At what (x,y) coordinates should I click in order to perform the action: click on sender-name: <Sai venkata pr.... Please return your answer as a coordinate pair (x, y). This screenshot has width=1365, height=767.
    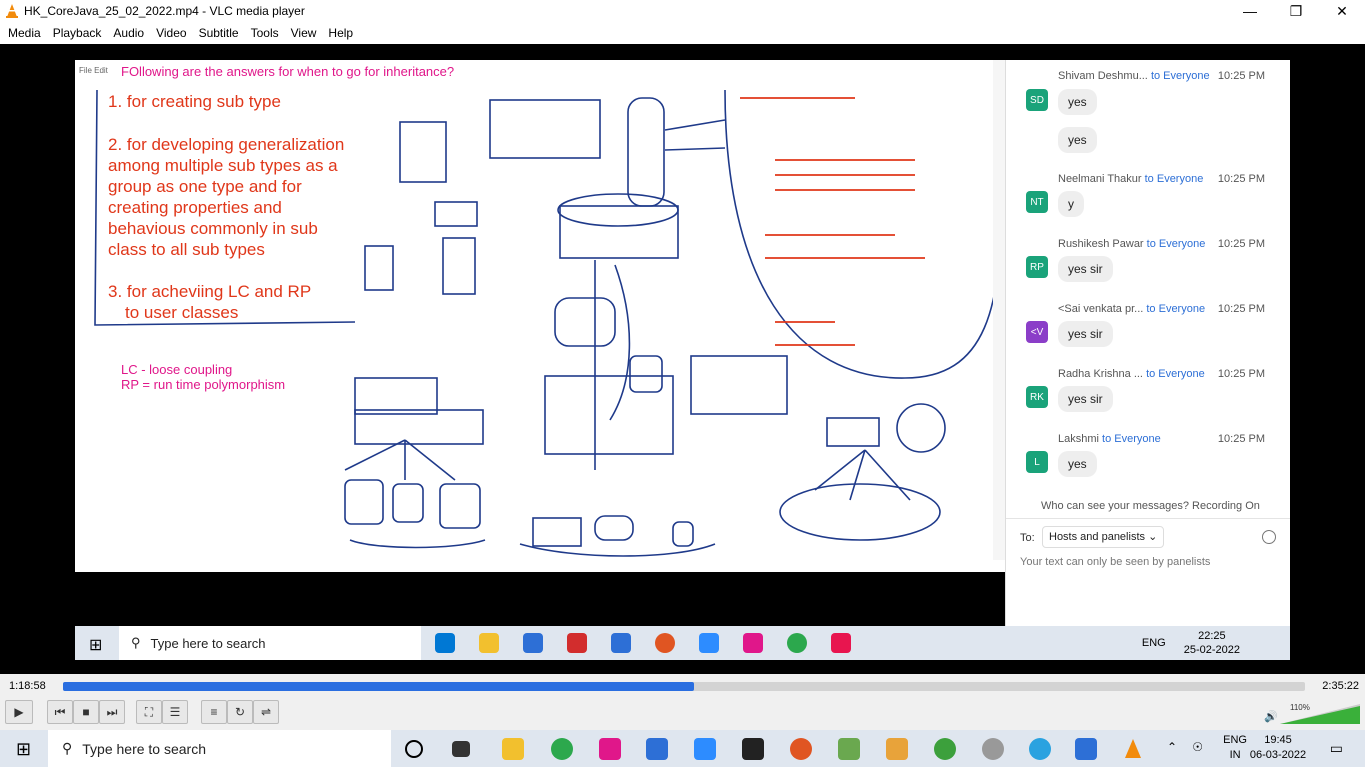
    Looking at the image, I should click on (1101, 309).